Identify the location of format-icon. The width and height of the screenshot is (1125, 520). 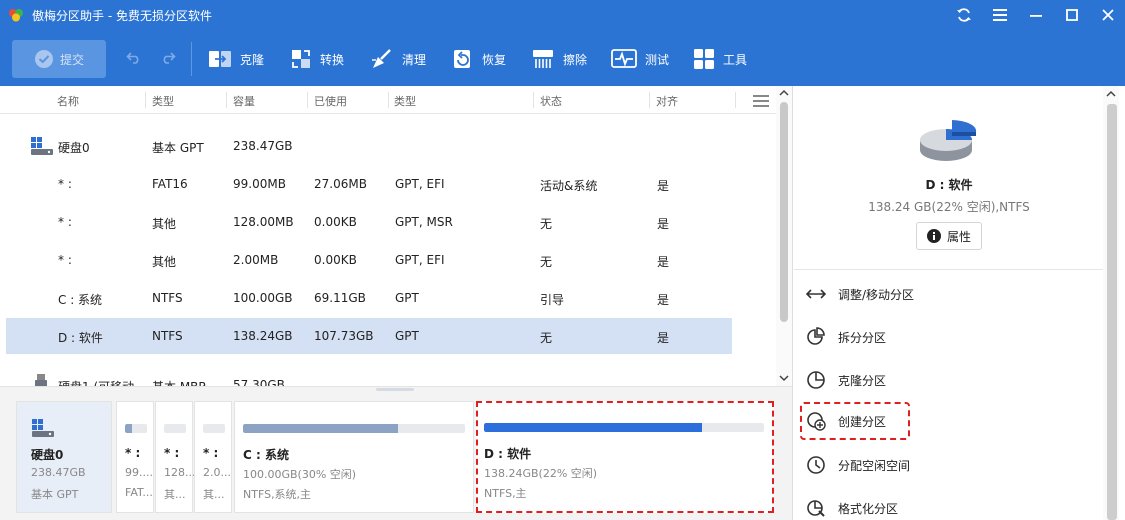
(816, 508).